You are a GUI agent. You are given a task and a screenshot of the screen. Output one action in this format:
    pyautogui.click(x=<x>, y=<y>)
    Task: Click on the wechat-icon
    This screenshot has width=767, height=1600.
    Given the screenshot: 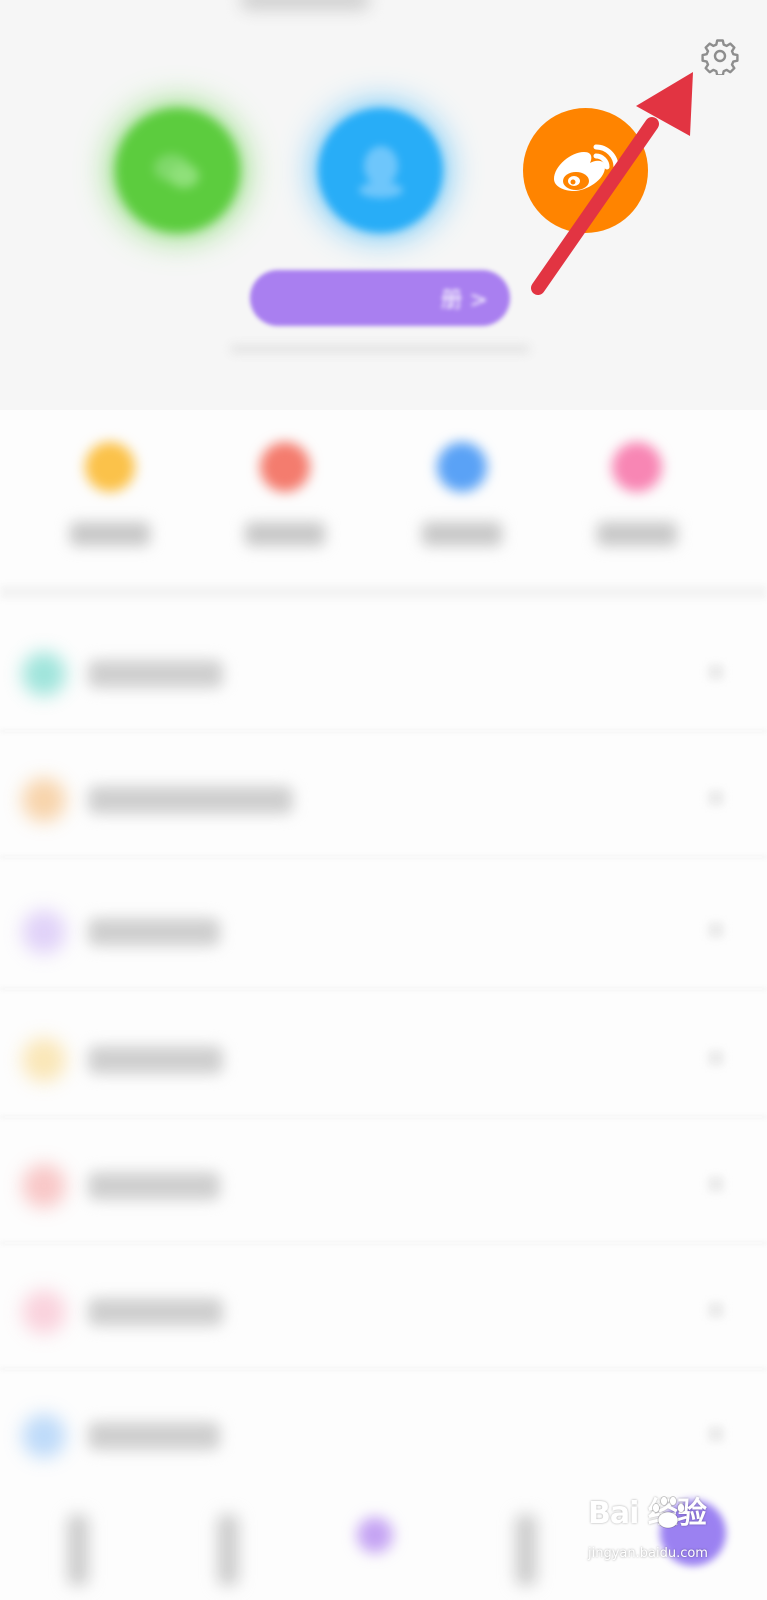 What is the action you would take?
    pyautogui.click(x=176, y=170)
    